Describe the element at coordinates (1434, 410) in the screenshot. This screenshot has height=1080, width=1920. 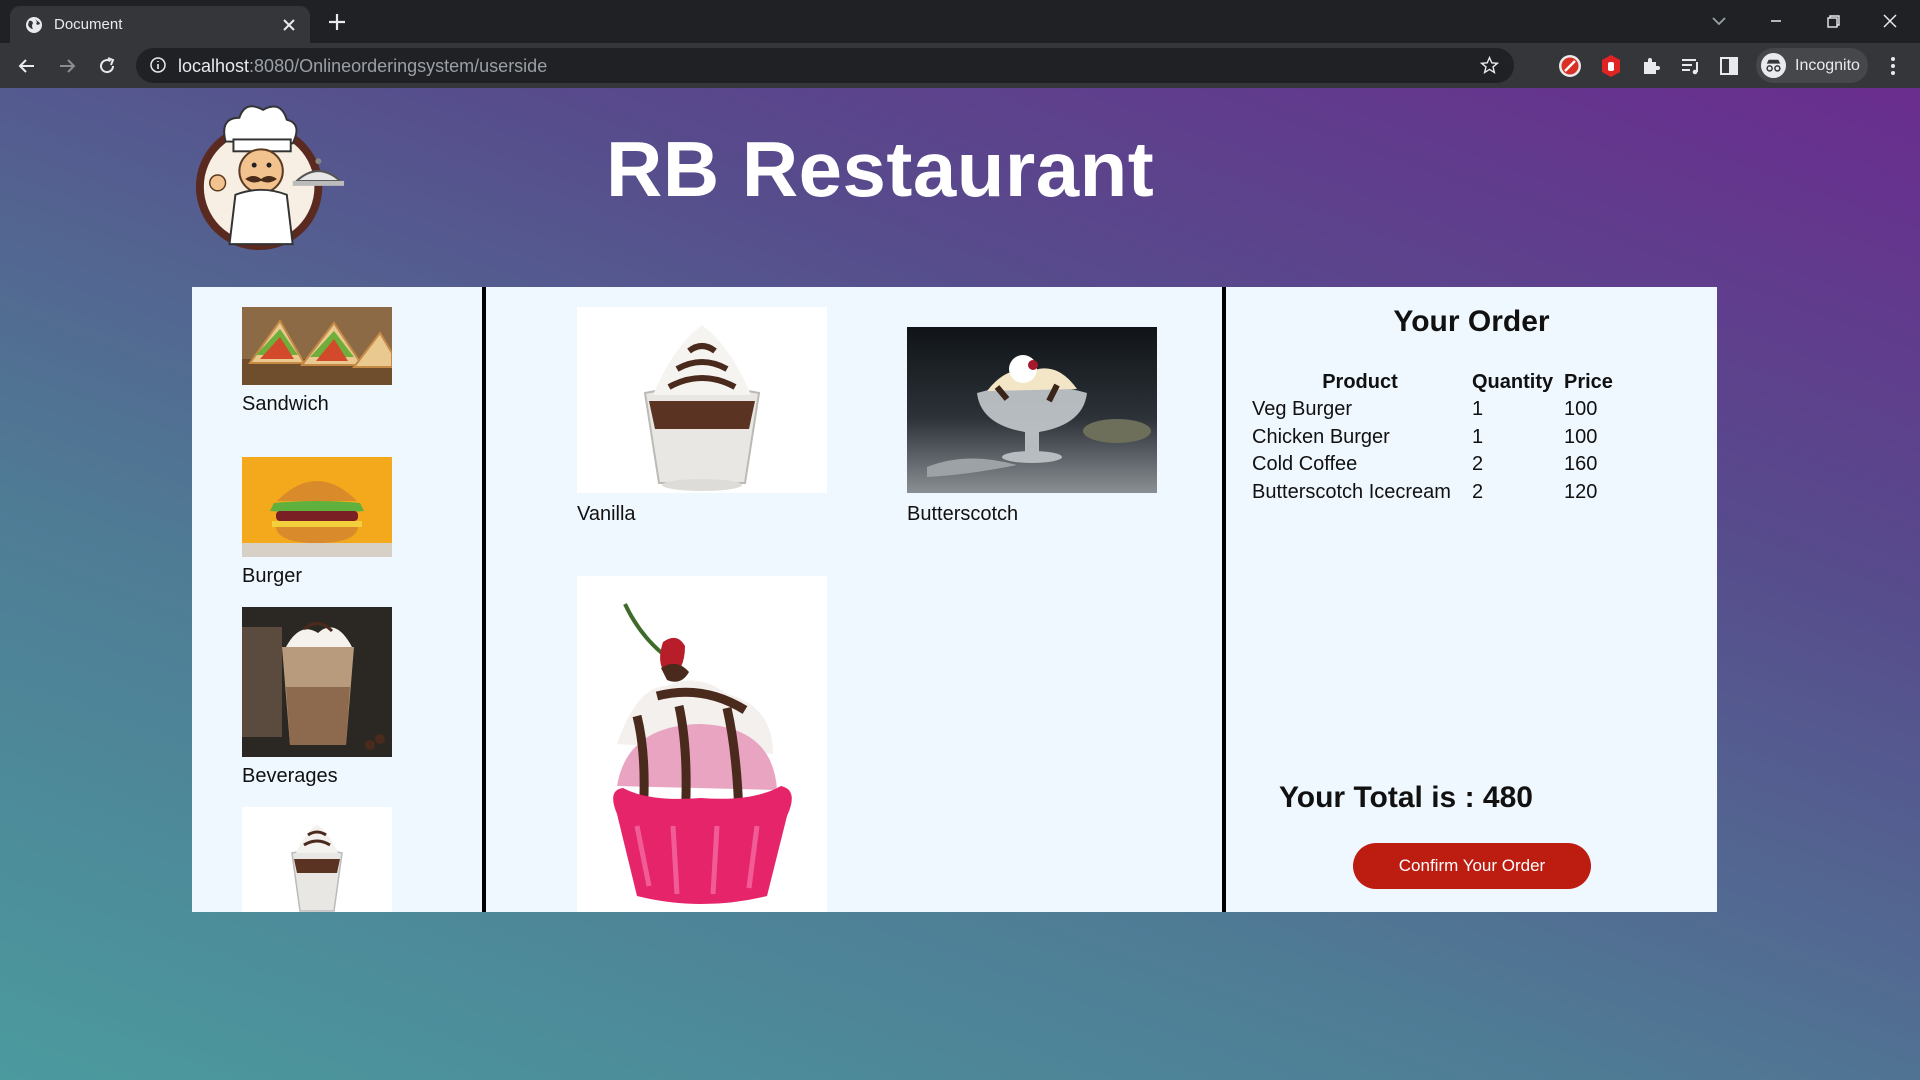
I see `table-row: Veg Burger 1 100` at that location.